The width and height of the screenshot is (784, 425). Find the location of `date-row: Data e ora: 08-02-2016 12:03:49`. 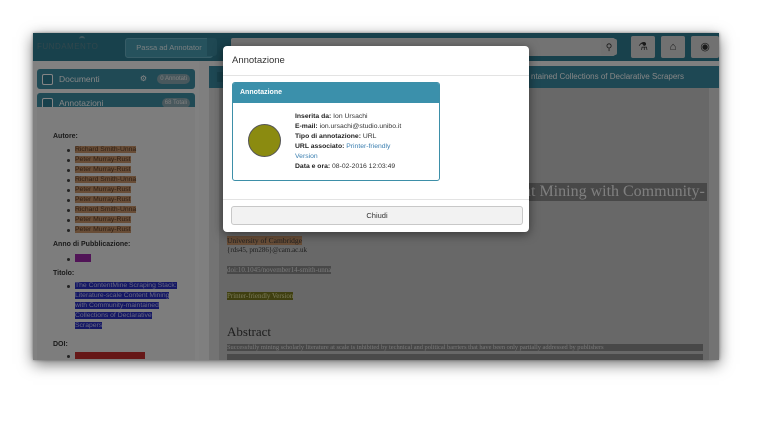

date-row: Data e ora: 08-02-2016 12:03:49 is located at coordinates (345, 166).